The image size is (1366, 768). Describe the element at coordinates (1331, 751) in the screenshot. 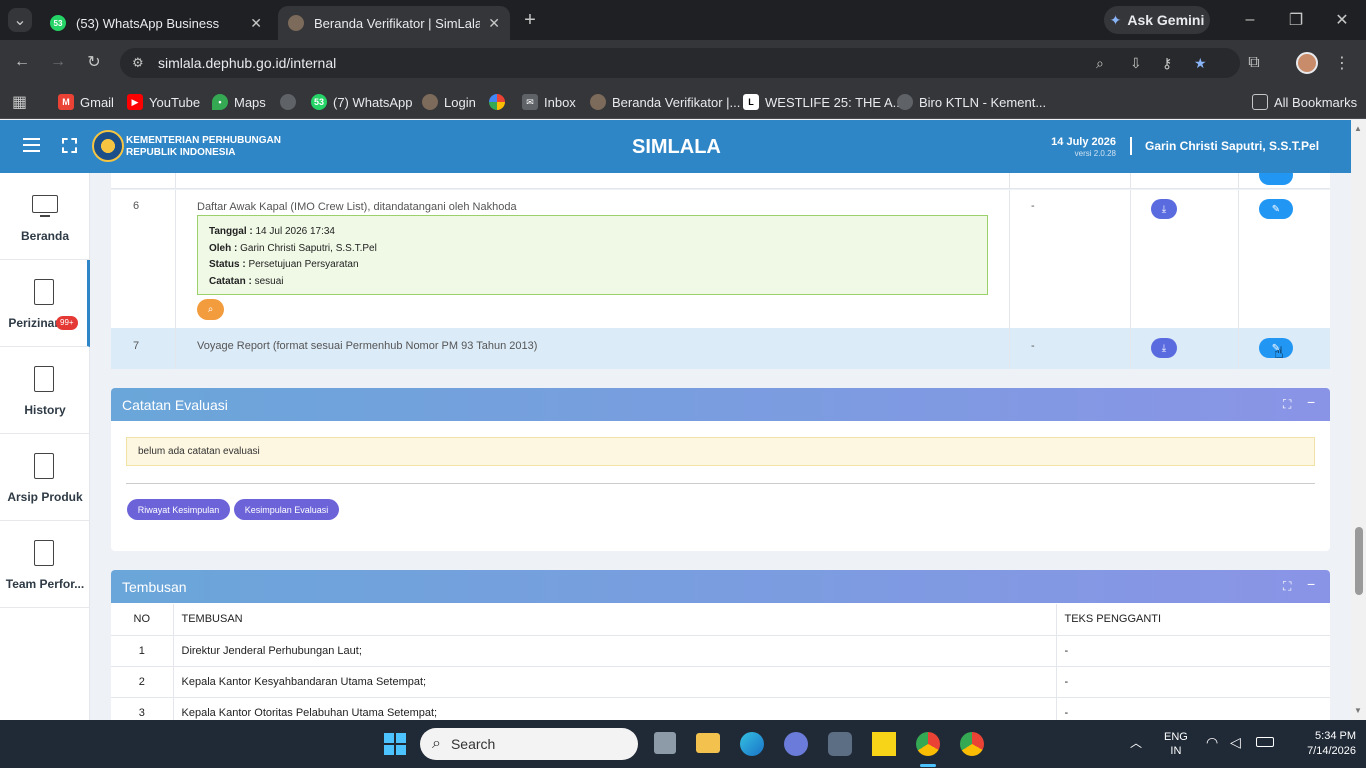

I see `clock-date: 7/14/2026` at that location.